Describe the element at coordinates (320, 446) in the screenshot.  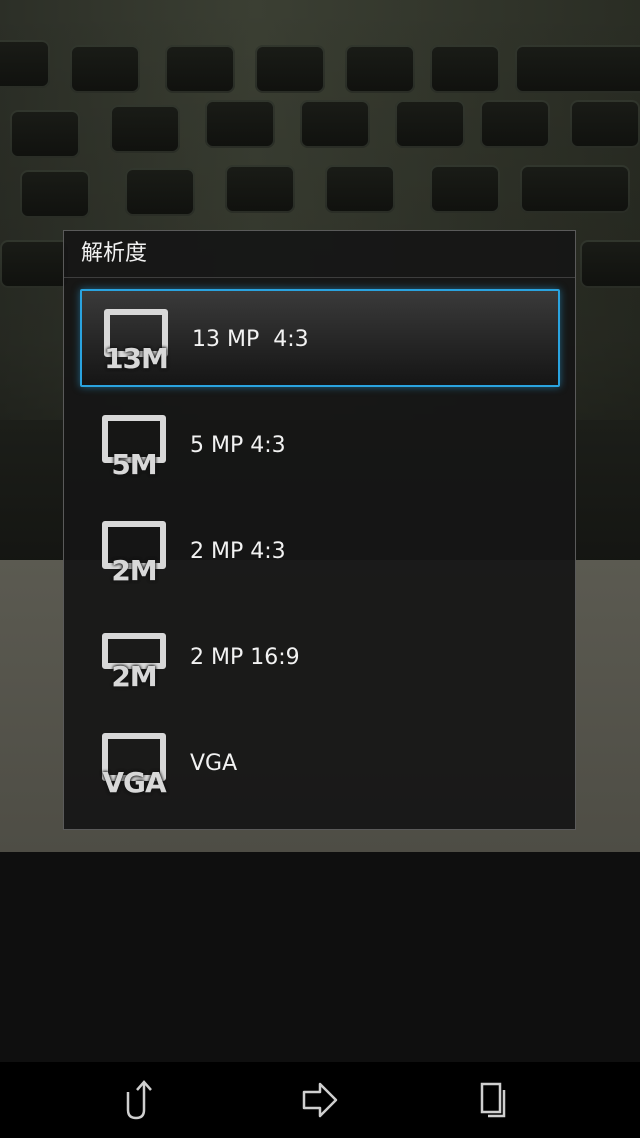
I see `option-5mp-4-3: 5M 5 MP 4:3` at that location.